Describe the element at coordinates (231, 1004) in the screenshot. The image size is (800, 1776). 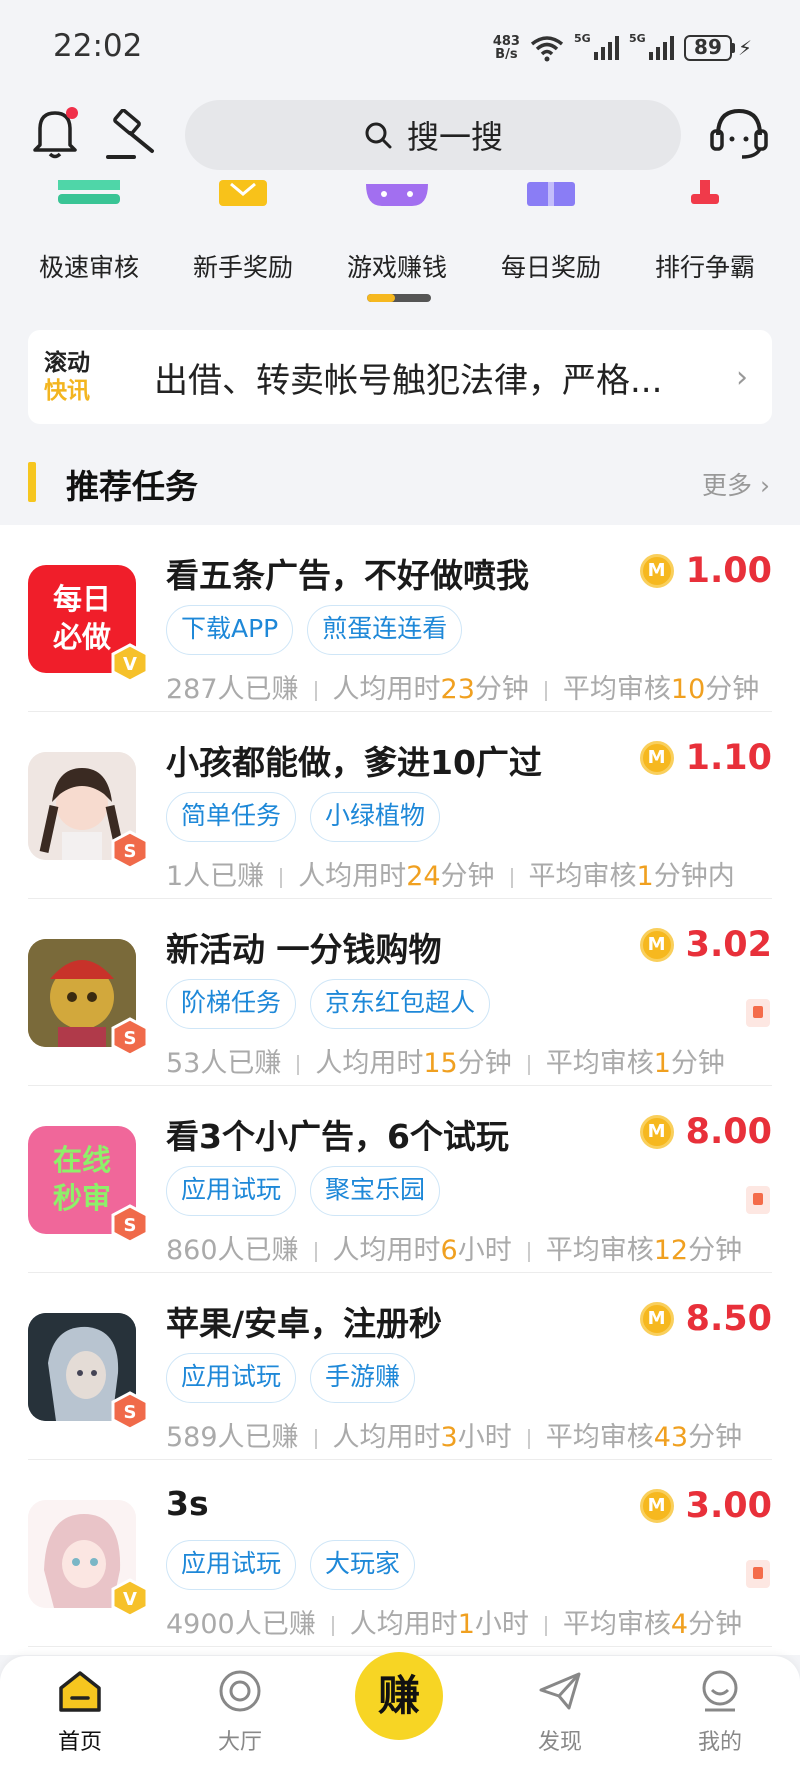
I see `task-tag: 阶梯任务` at that location.